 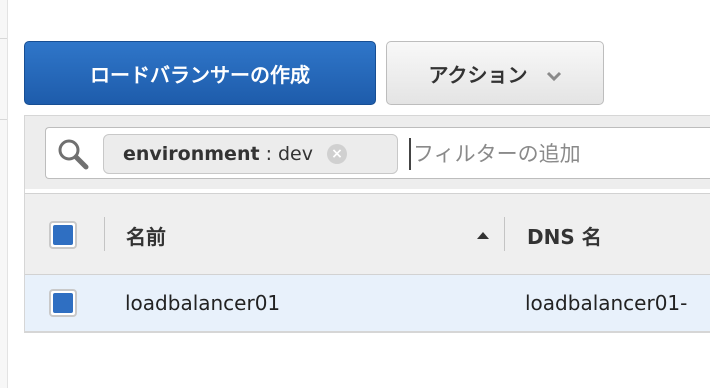 What do you see at coordinates (203, 303) in the screenshot?
I see `row-name-cell: loadbalancer01` at bounding box center [203, 303].